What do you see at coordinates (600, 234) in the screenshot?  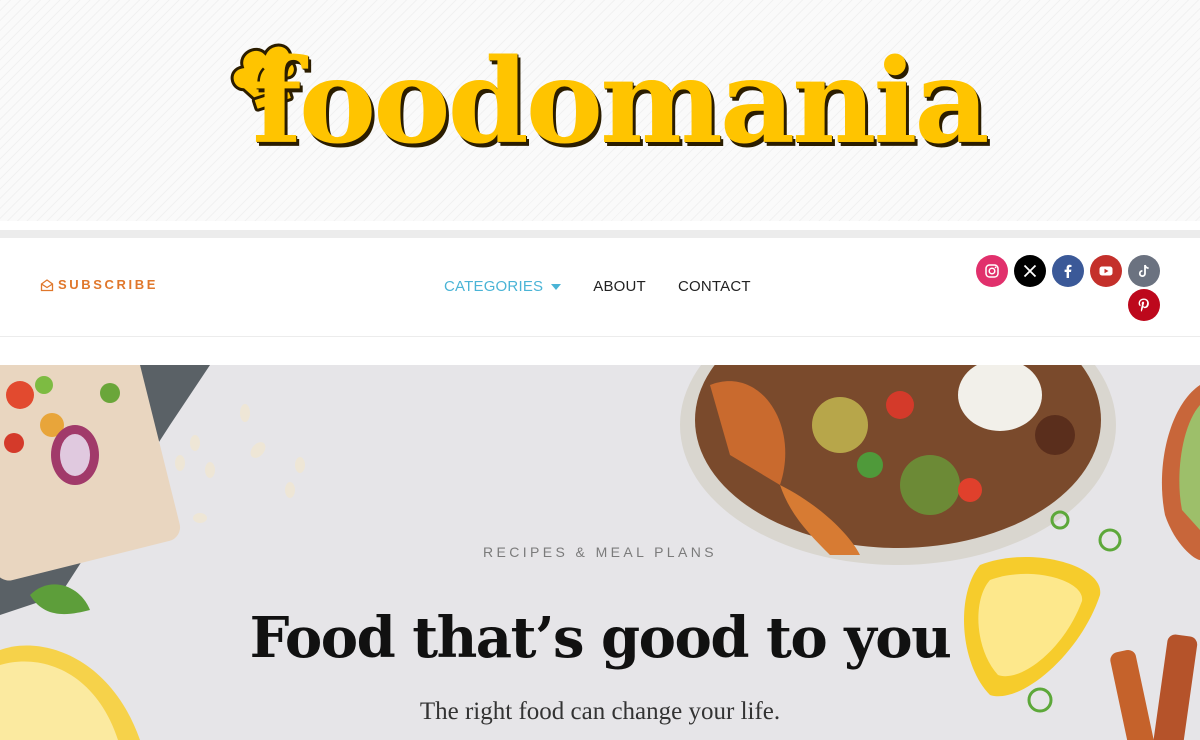 I see `header-divider` at bounding box center [600, 234].